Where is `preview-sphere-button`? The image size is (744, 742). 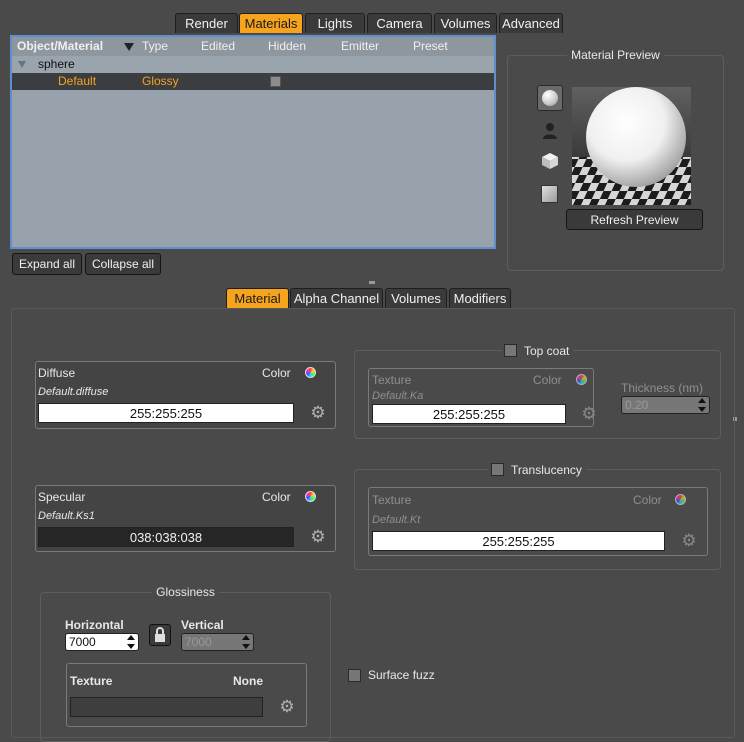
preview-sphere-button is located at coordinates (550, 98).